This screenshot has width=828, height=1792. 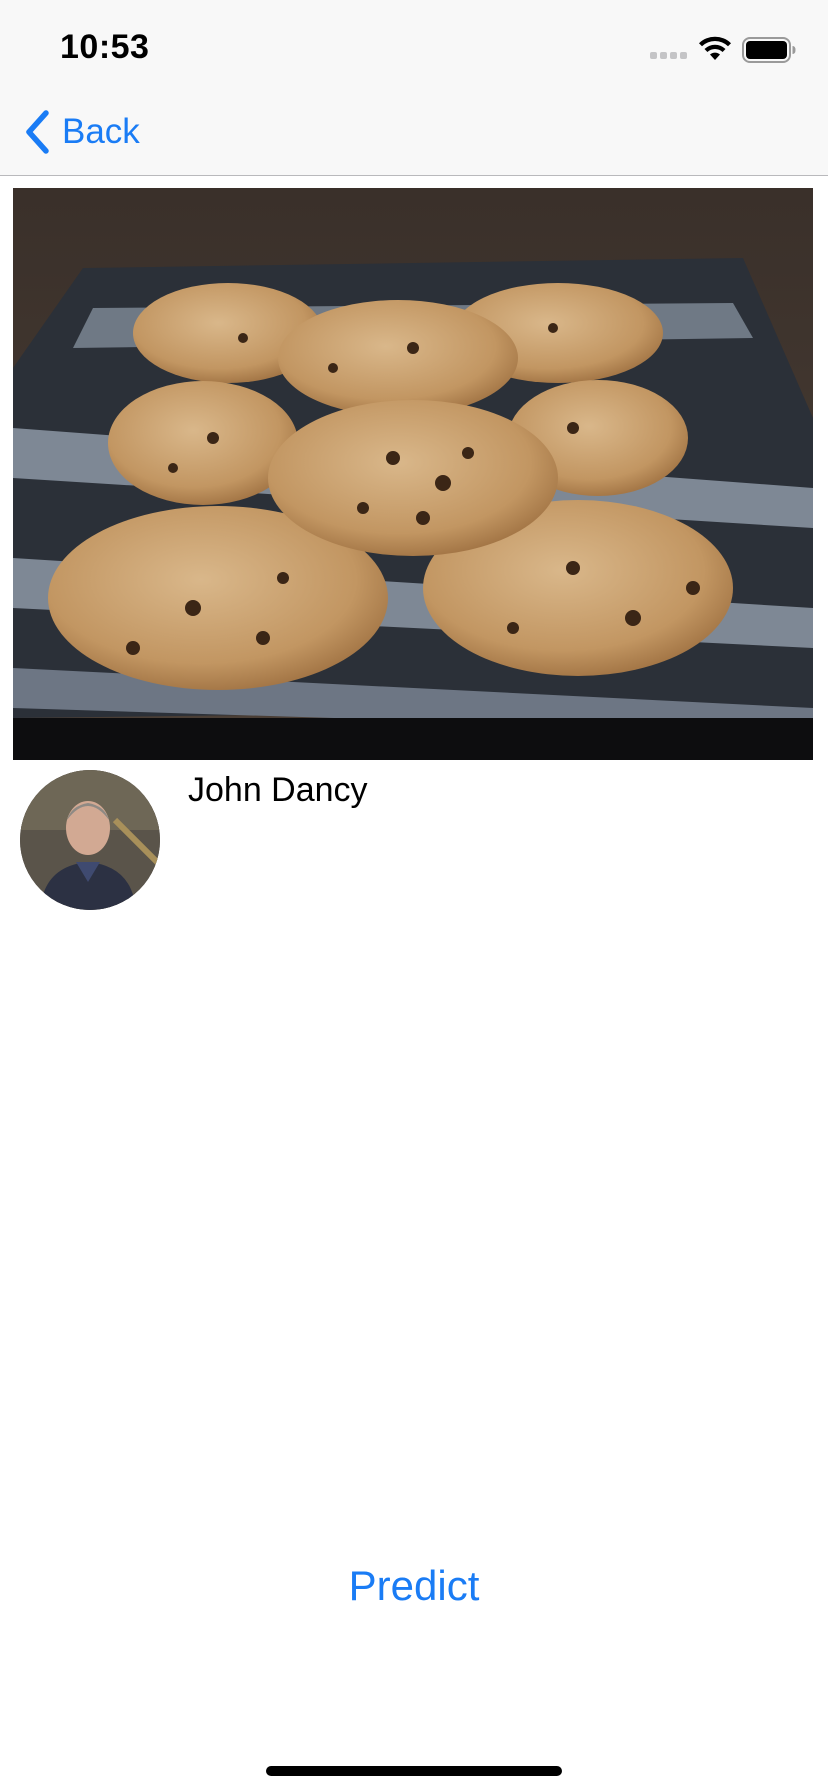 What do you see at coordinates (715, 48) in the screenshot?
I see `wifi-icon` at bounding box center [715, 48].